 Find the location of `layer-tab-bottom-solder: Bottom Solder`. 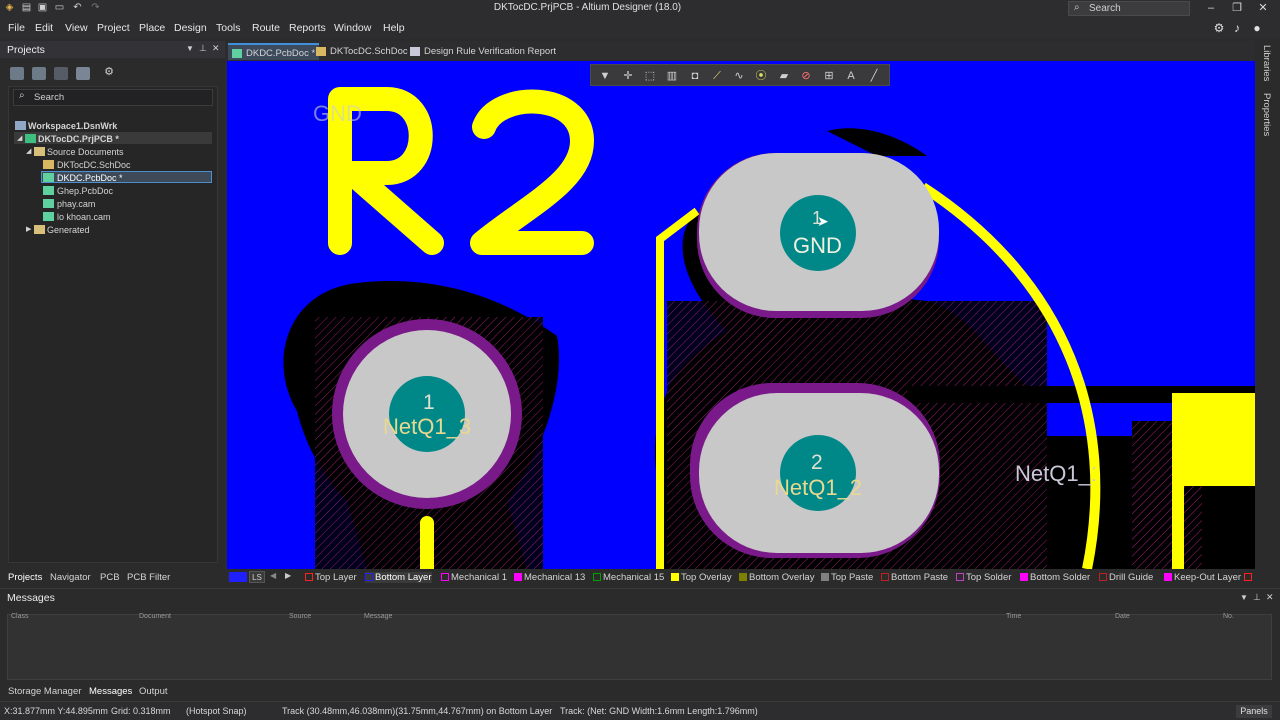

layer-tab-bottom-solder: Bottom Solder is located at coordinates (1055, 577).